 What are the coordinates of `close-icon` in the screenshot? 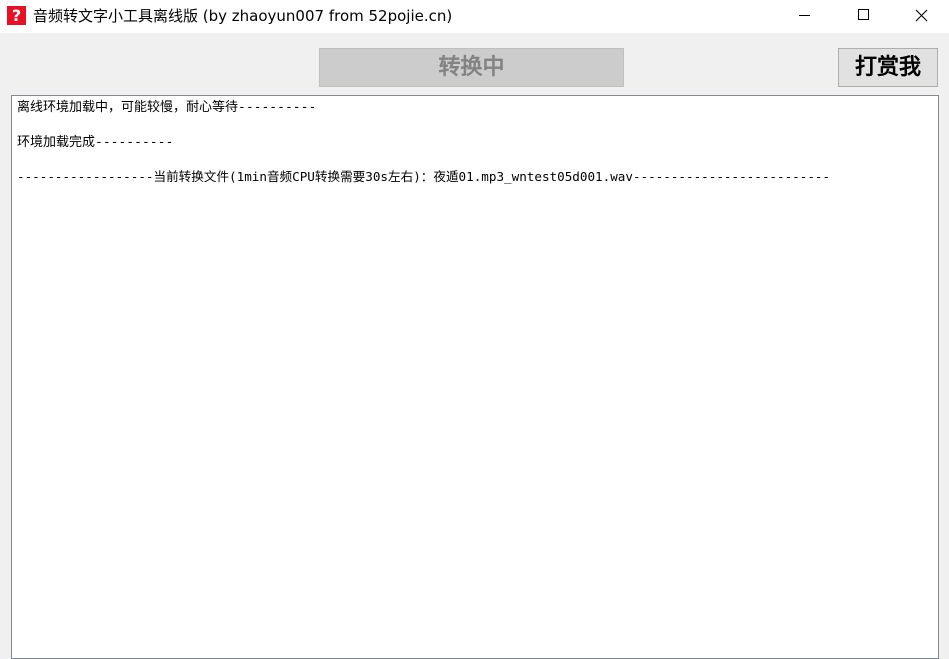 It's located at (921, 15).